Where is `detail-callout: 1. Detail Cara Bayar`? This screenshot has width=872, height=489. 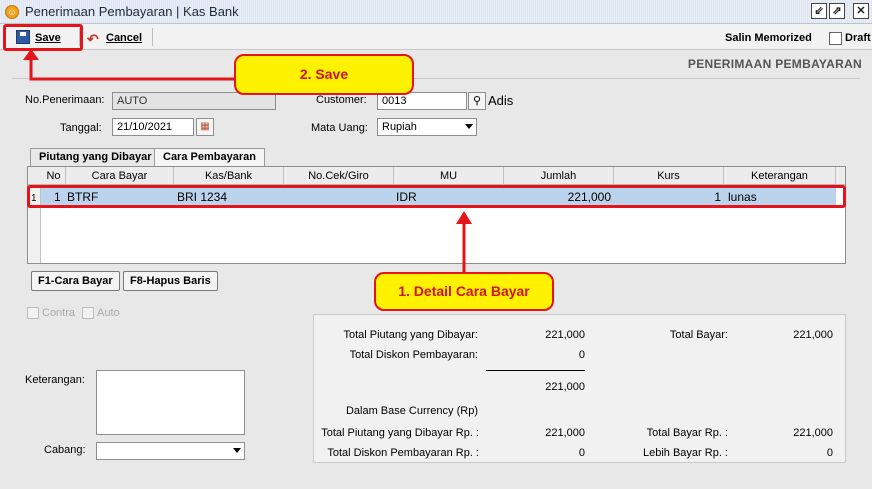
detail-callout: 1. Detail Cara Bayar is located at coordinates (464, 291).